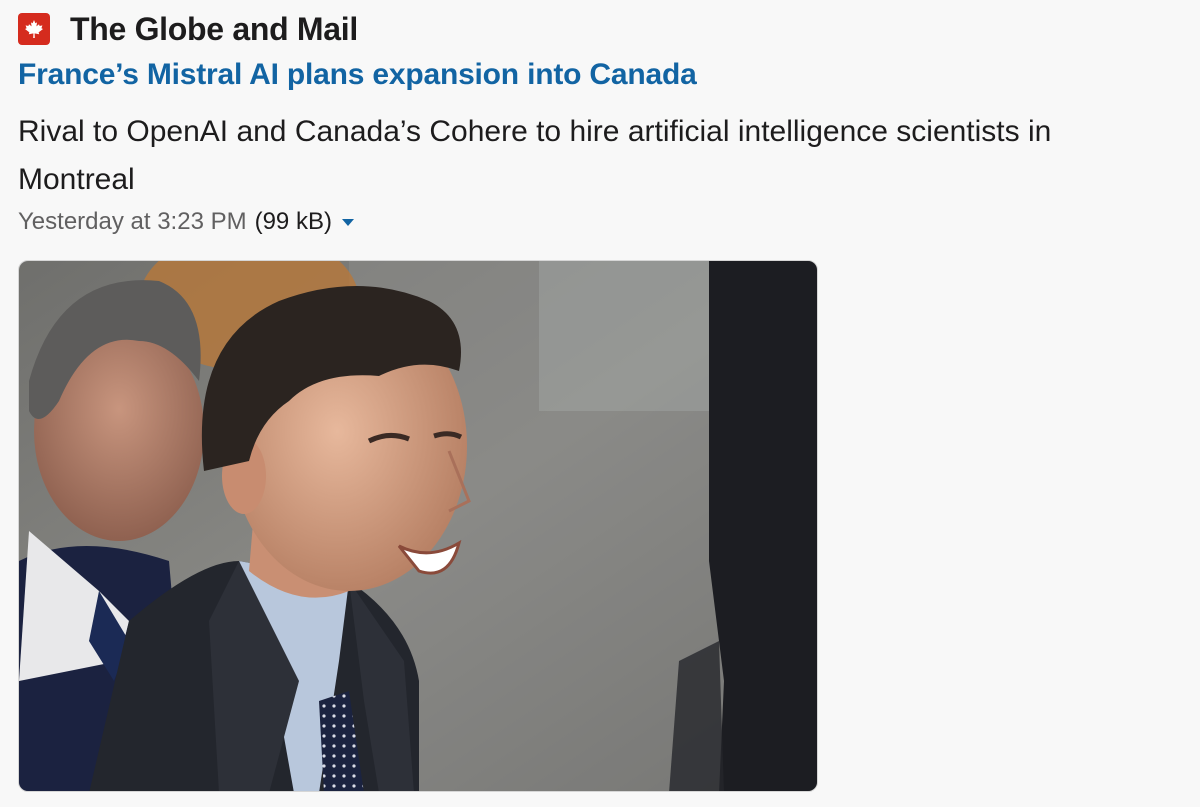 This screenshot has width=1200, height=807. What do you see at coordinates (132, 222) in the screenshot?
I see `timestamp: Yesterday at 3:23 PM` at bounding box center [132, 222].